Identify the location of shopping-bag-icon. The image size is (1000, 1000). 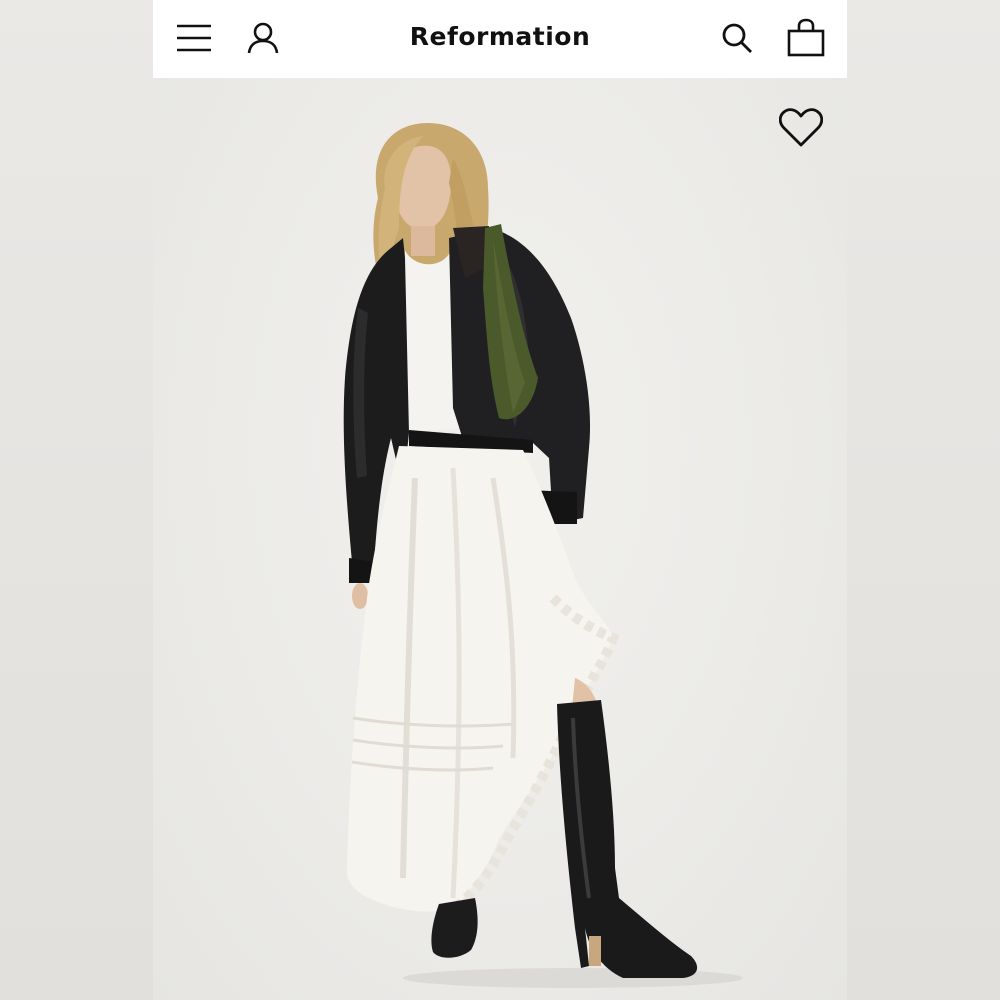
(806, 37).